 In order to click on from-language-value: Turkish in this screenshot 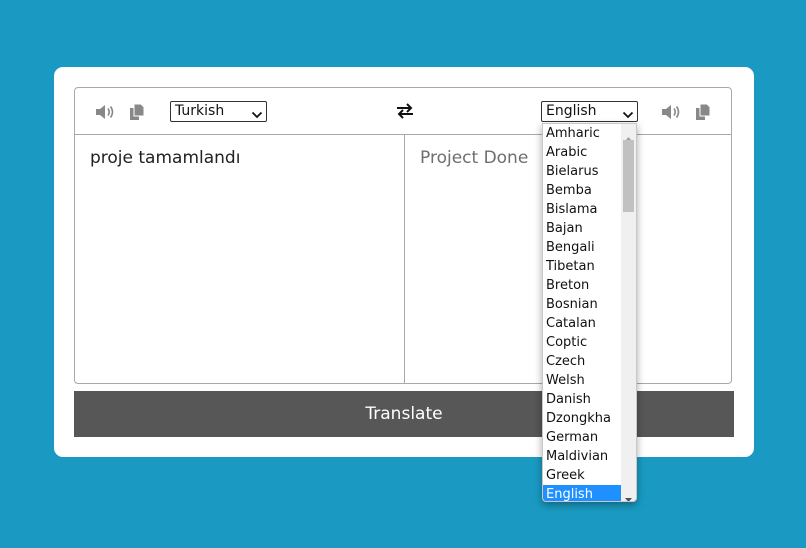, I will do `click(200, 111)`.